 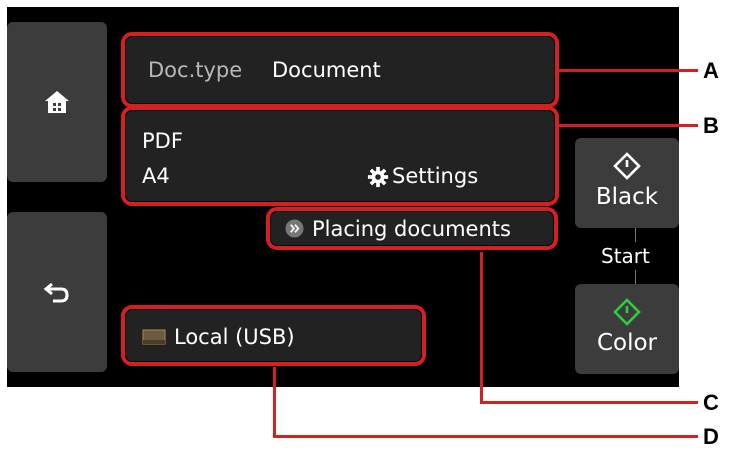 I want to click on gear-icon, so click(x=378, y=177).